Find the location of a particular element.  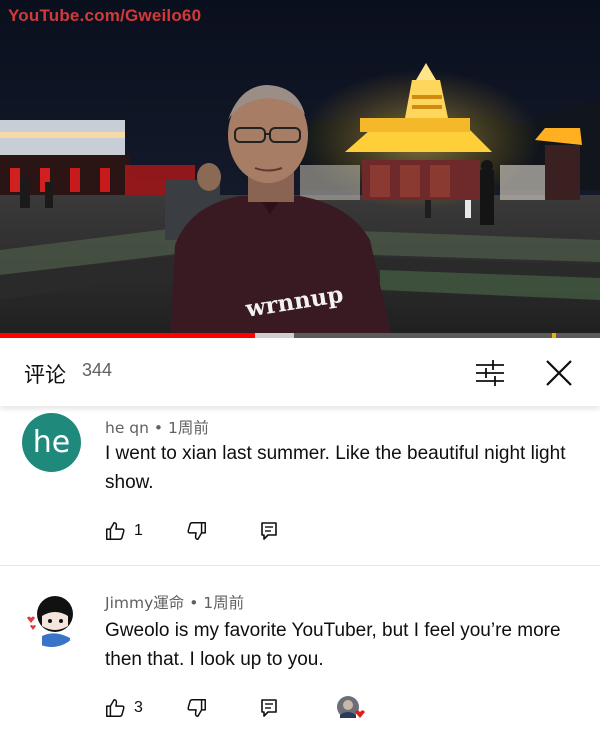

comment-meta: Jimmy運命 • 1周前 is located at coordinates (174, 602).